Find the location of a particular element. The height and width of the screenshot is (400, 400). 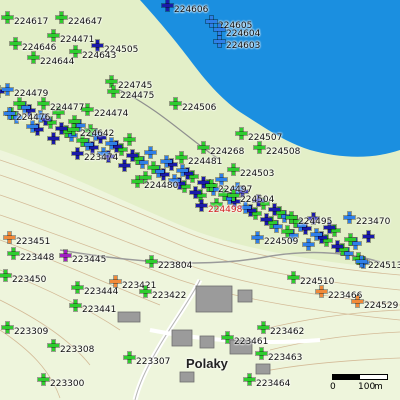

marker-label: 224606 is located at coordinates (191, 10).